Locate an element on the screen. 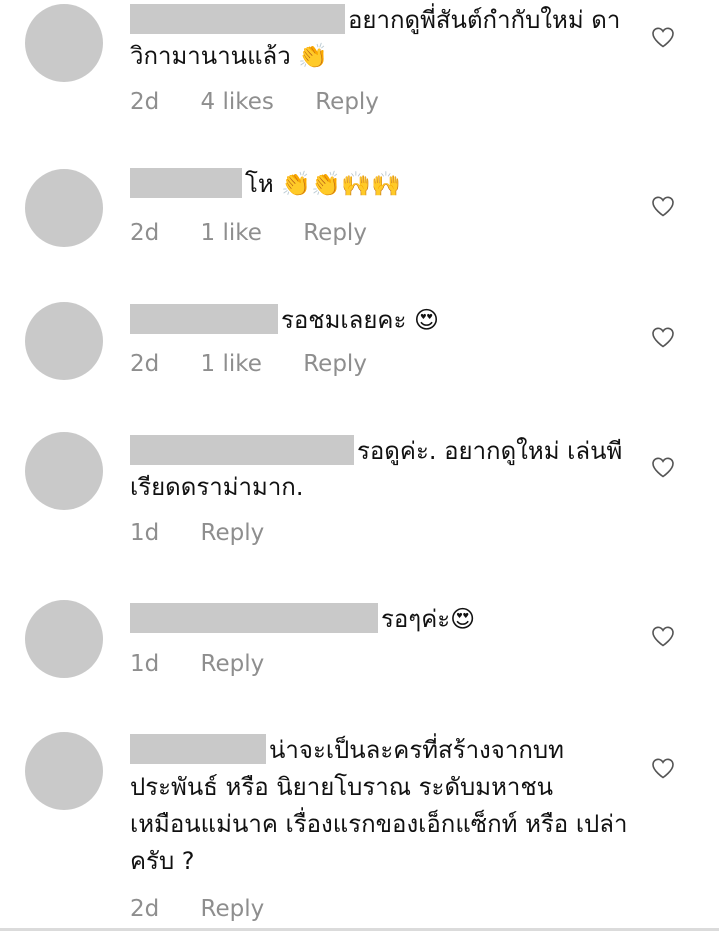 The image size is (719, 931). comment-text-wrap: รอชมเลยคะ 😍 is located at coordinates (380, 320).